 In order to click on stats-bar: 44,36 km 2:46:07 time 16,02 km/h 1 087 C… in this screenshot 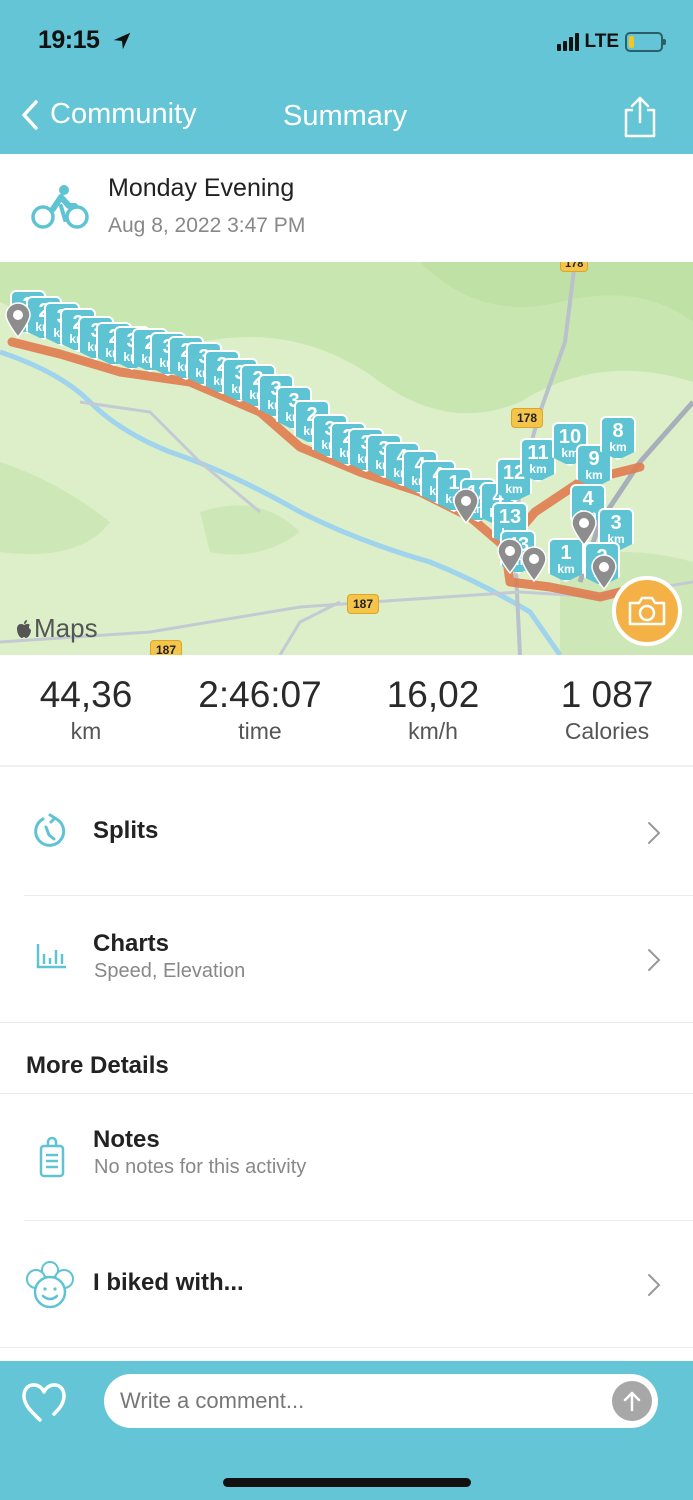, I will do `click(346, 711)`.